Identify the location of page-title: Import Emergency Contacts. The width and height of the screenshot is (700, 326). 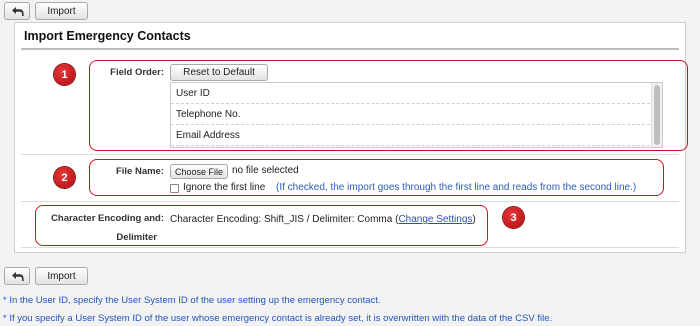
(107, 36).